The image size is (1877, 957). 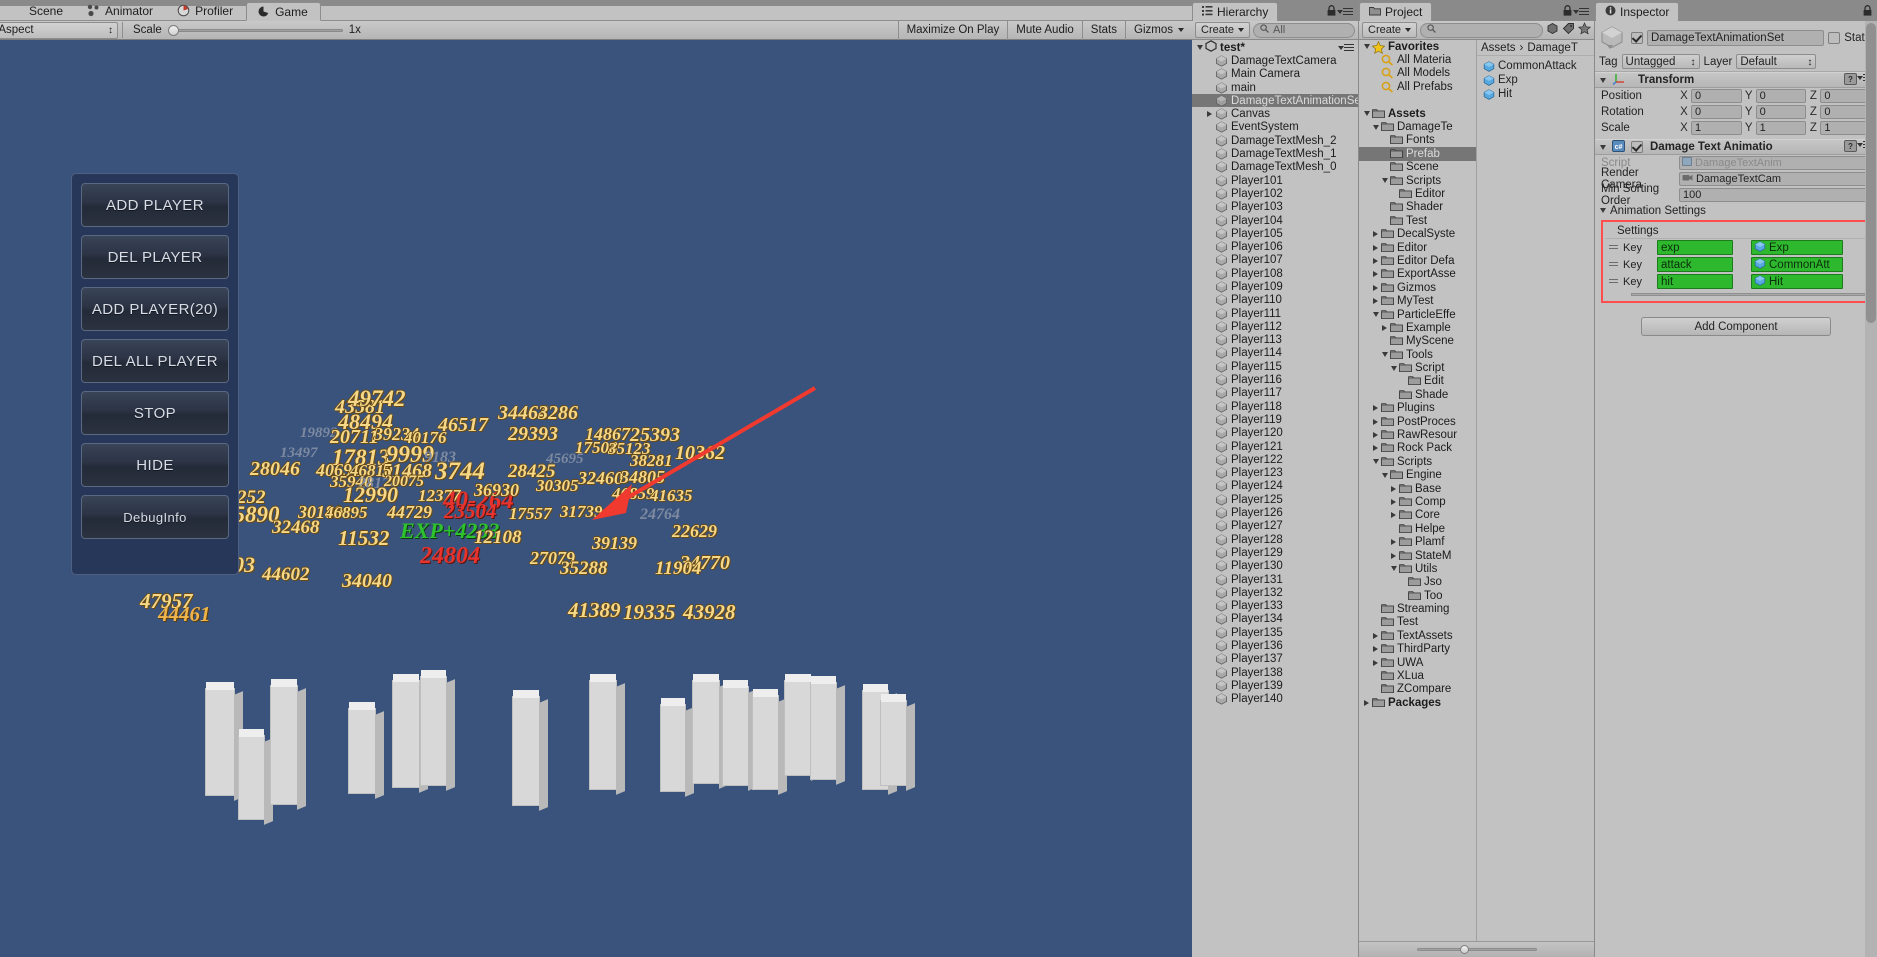 I want to click on project-tree-item: UWA, so click(x=1417, y=662).